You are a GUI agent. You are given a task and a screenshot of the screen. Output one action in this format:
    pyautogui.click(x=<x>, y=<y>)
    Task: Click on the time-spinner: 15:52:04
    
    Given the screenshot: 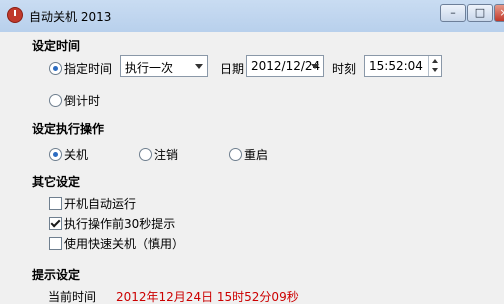 What is the action you would take?
    pyautogui.click(x=403, y=66)
    